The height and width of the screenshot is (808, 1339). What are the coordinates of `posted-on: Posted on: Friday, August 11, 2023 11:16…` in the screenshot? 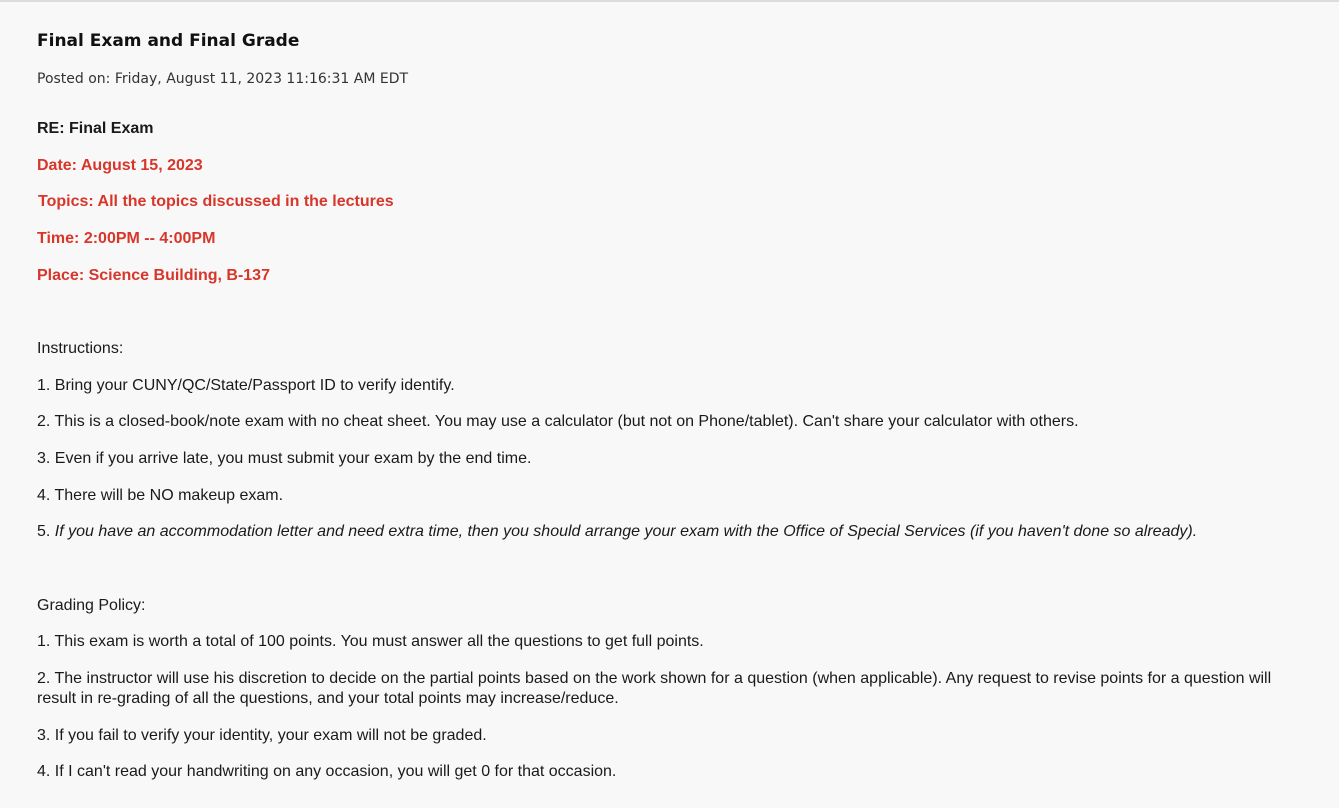 It's located at (222, 79).